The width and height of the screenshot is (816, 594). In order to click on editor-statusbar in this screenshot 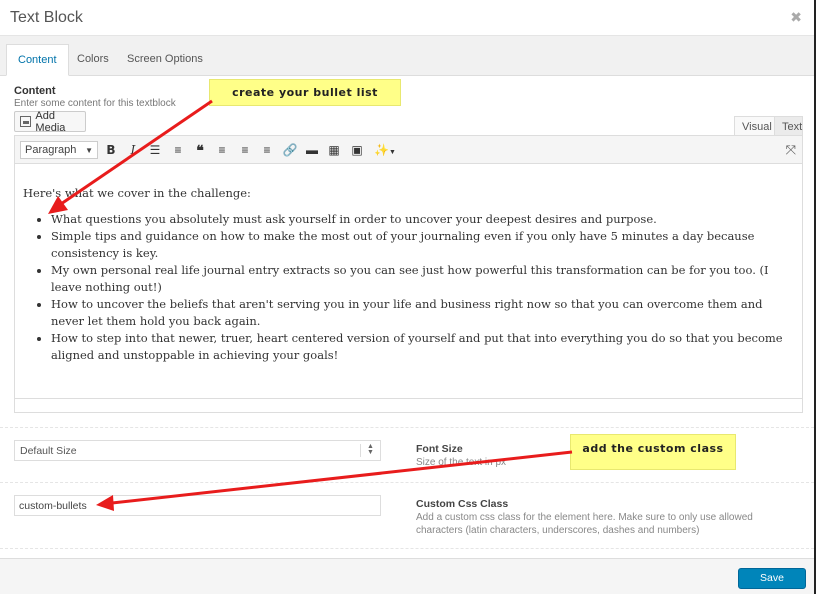, I will do `click(408, 405)`.